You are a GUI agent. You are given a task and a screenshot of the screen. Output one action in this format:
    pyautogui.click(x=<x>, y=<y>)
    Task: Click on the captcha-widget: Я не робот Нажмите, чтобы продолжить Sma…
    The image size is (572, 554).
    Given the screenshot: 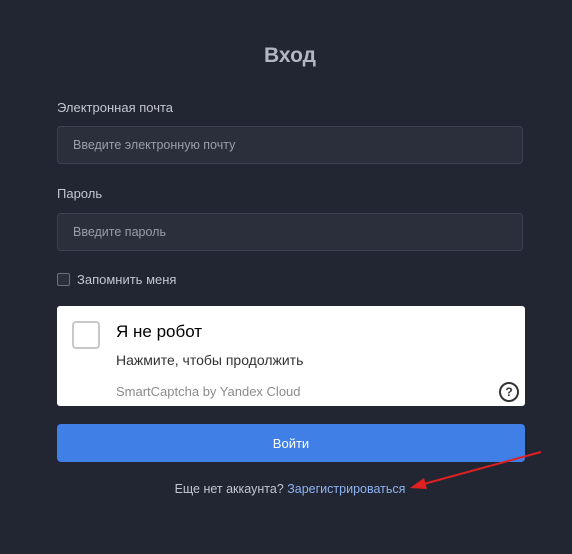 What is the action you would take?
    pyautogui.click(x=291, y=356)
    